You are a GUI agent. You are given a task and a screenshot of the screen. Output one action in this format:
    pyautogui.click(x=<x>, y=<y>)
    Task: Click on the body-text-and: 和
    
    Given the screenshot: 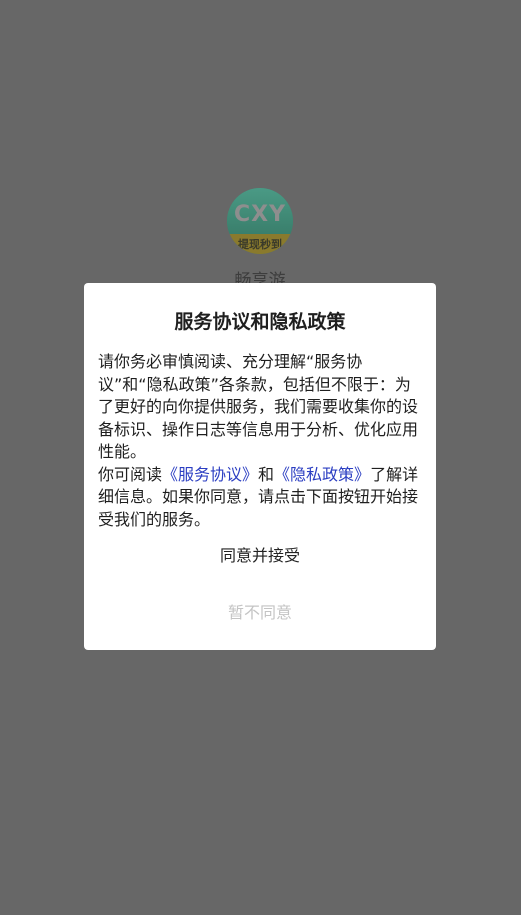 What is the action you would take?
    pyautogui.click(x=266, y=474)
    